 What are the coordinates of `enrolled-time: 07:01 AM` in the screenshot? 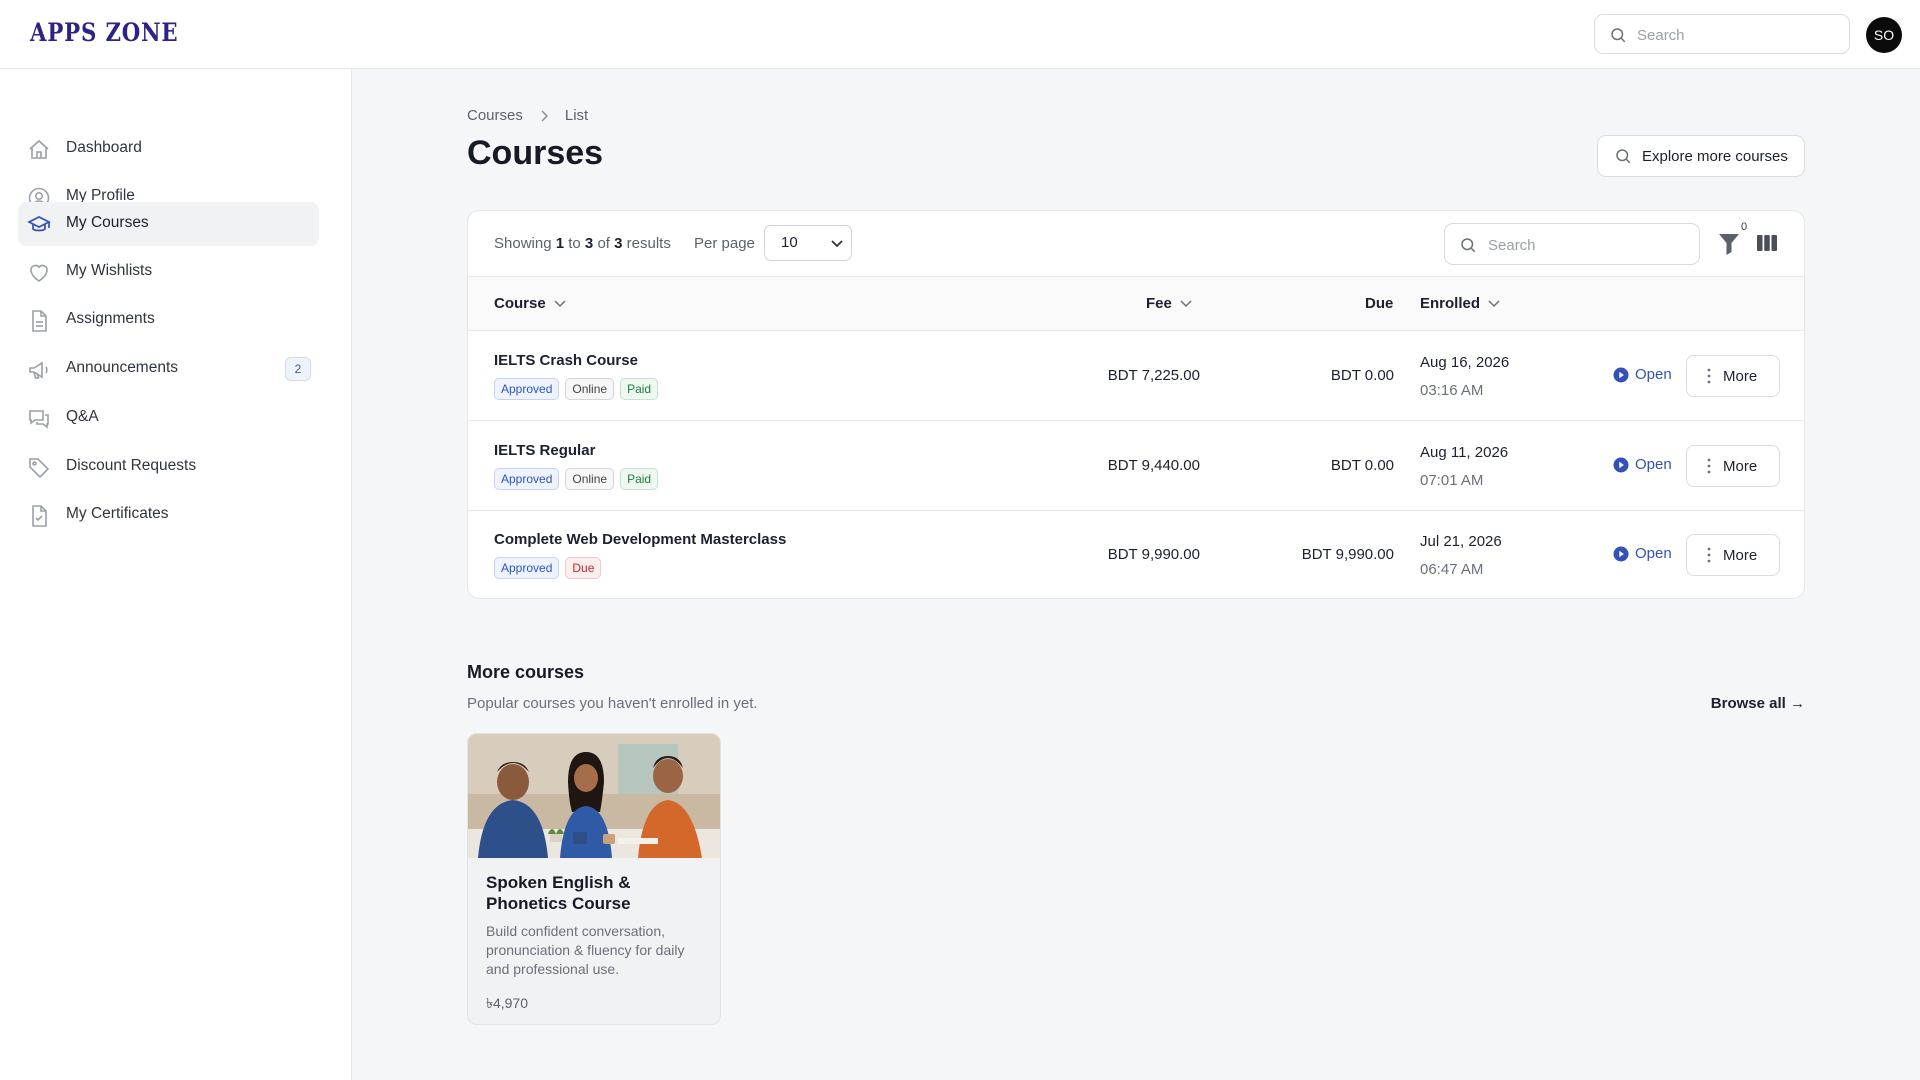 It's located at (1452, 480).